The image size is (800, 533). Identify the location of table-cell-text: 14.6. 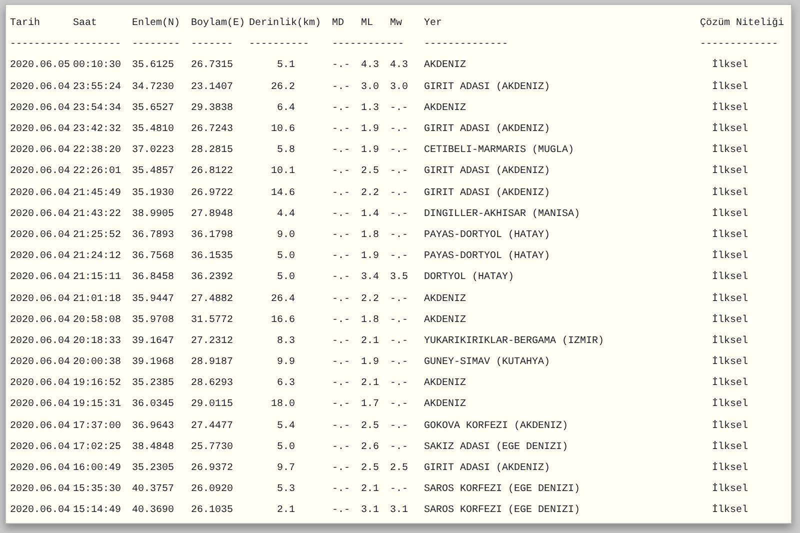
(283, 193).